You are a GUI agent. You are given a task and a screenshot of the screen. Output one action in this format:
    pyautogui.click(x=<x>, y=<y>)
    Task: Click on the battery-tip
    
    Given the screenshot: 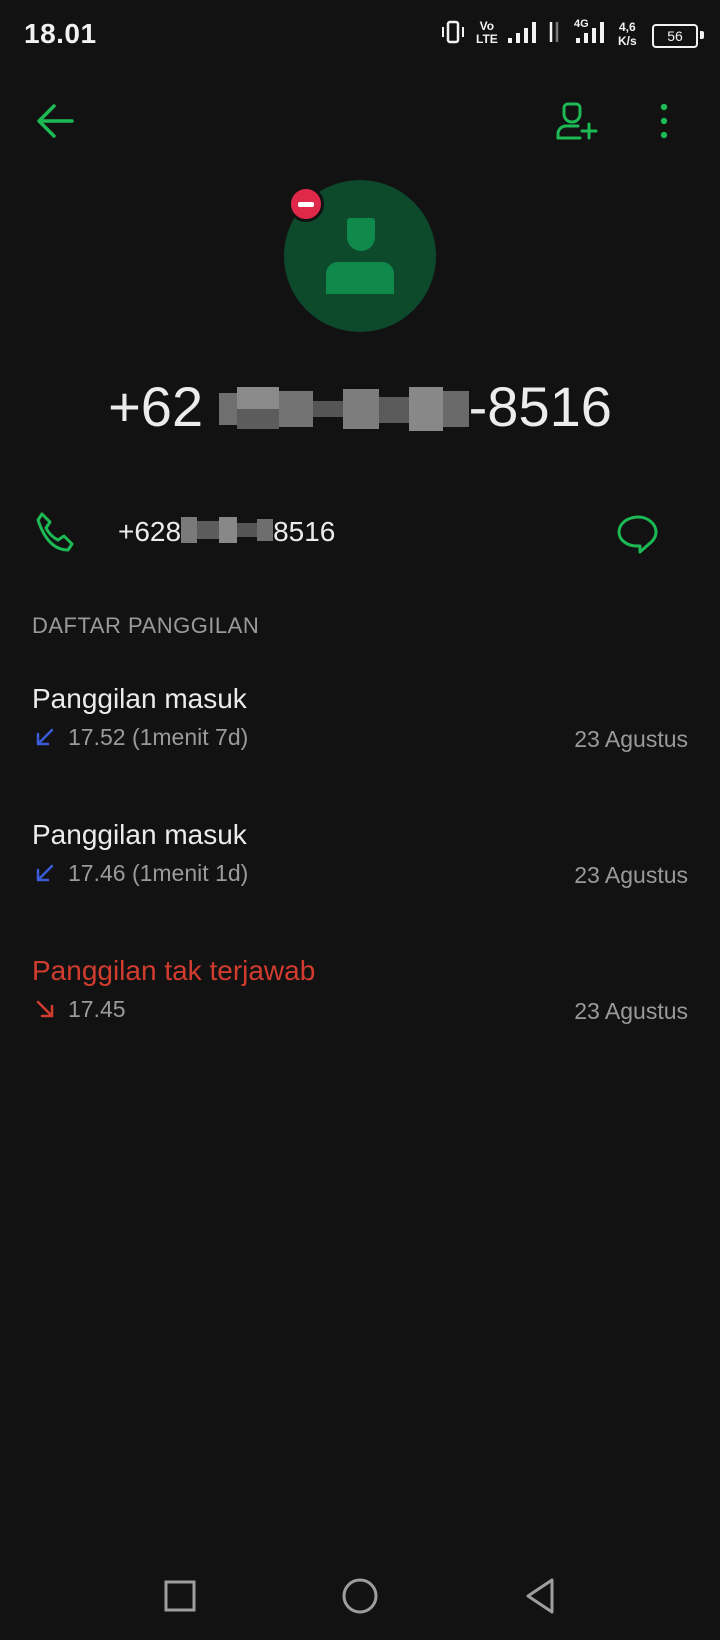 What is the action you would take?
    pyautogui.click(x=702, y=35)
    